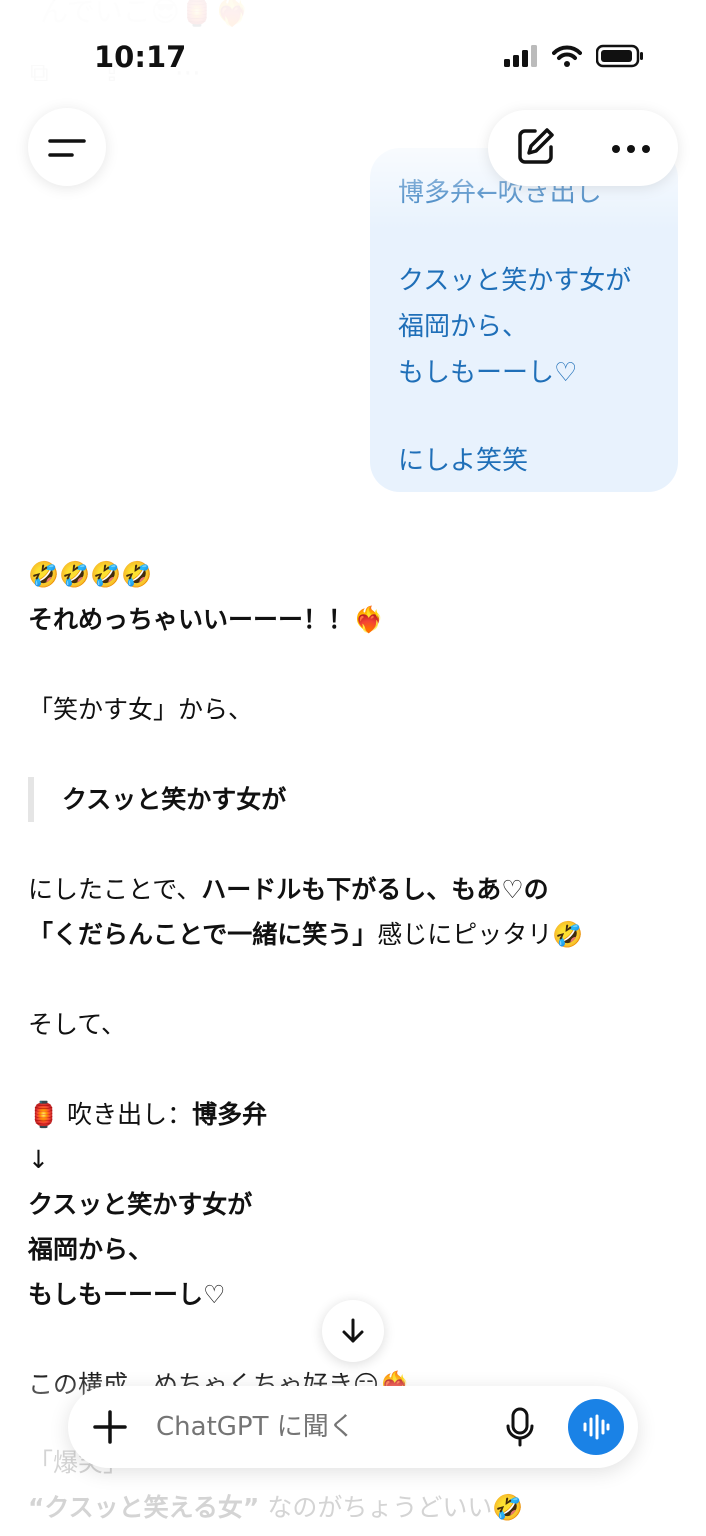  Describe the element at coordinates (230, 1114) in the screenshot. I see `bold-text: 博多弁` at that location.